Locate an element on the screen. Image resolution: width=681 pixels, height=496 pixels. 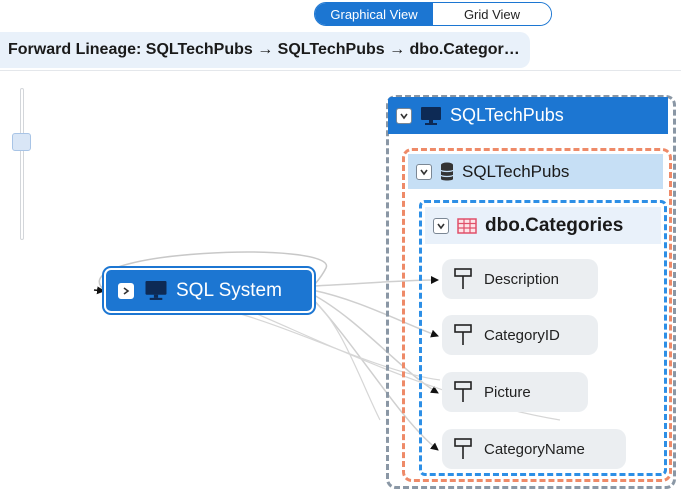
column-label: Picture is located at coordinates (507, 392).